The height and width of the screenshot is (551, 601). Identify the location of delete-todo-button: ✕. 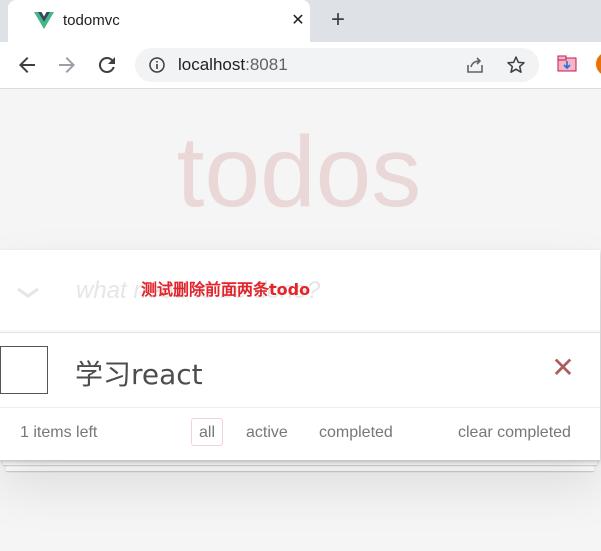
(563, 368).